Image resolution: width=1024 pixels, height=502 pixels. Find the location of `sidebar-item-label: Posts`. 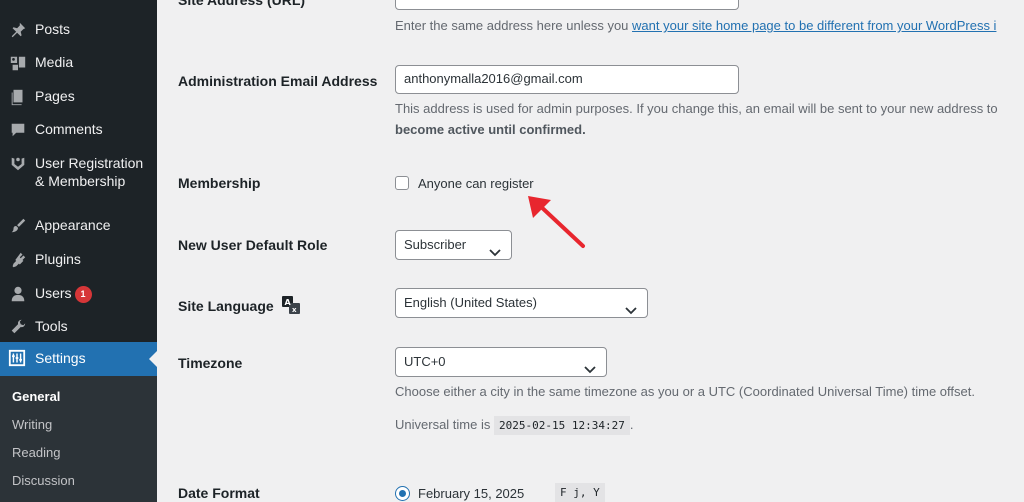

sidebar-item-label: Posts is located at coordinates (53, 29).